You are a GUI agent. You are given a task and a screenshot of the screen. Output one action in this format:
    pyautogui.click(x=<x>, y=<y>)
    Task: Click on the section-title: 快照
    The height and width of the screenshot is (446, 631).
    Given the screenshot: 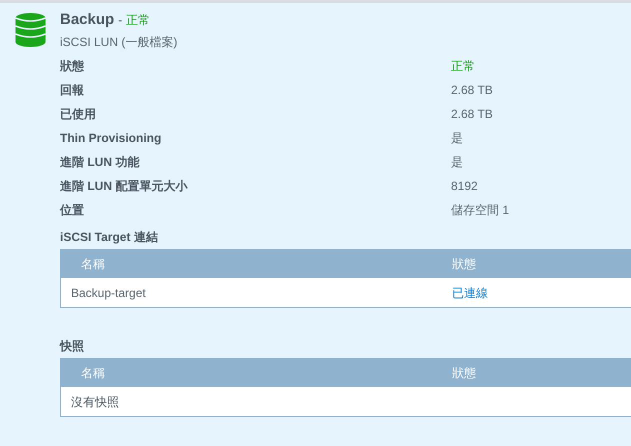 What is the action you would take?
    pyautogui.click(x=72, y=346)
    